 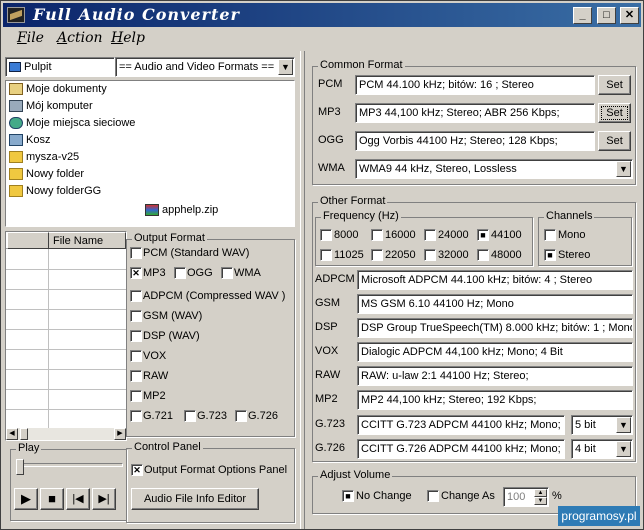 What do you see at coordinates (495, 304) in the screenshot?
I see `other-format-field: MS GSM 6.10 44100 Hz; Mono` at bounding box center [495, 304].